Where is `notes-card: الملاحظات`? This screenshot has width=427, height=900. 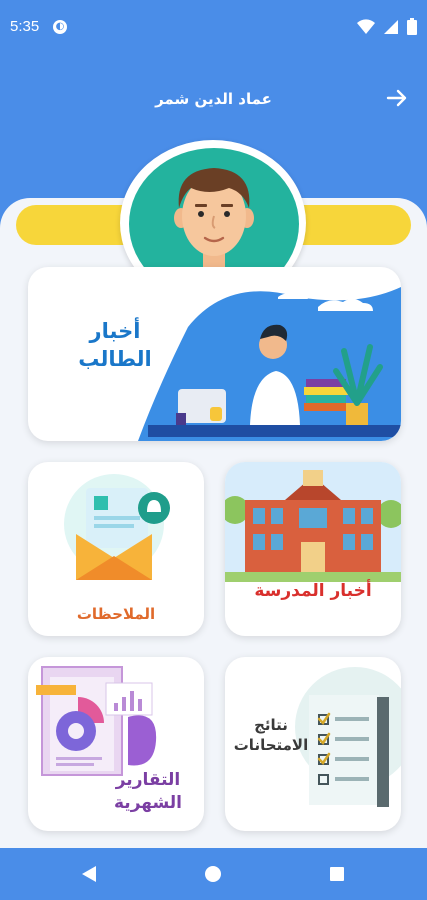
notes-card: الملاحظات is located at coordinates (116, 549).